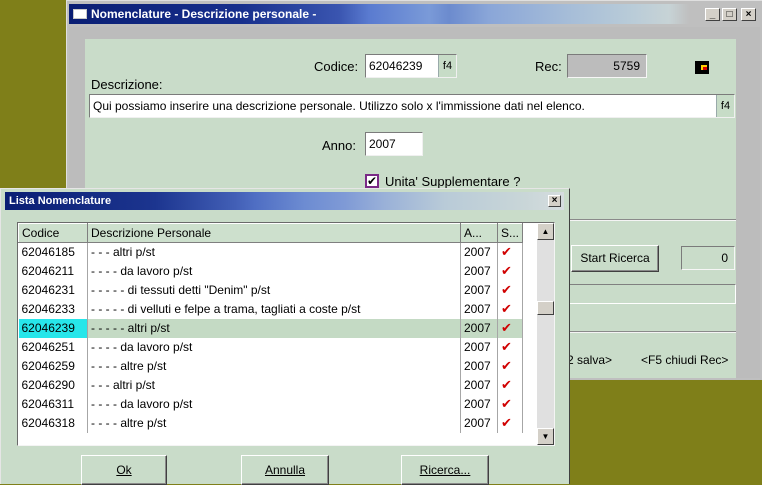 The width and height of the screenshot is (762, 485). What do you see at coordinates (53, 233) in the screenshot?
I see `column-header-codice: Codice` at bounding box center [53, 233].